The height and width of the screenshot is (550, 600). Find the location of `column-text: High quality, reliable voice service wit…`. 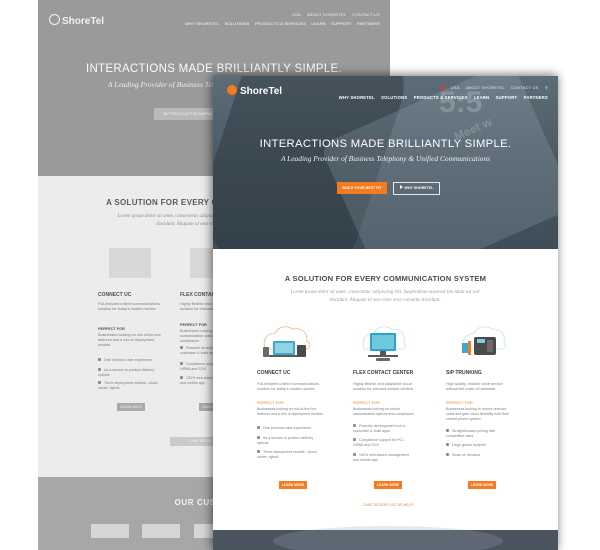

column-text: High quality, reliable voice service wit… is located at coordinates (474, 387).